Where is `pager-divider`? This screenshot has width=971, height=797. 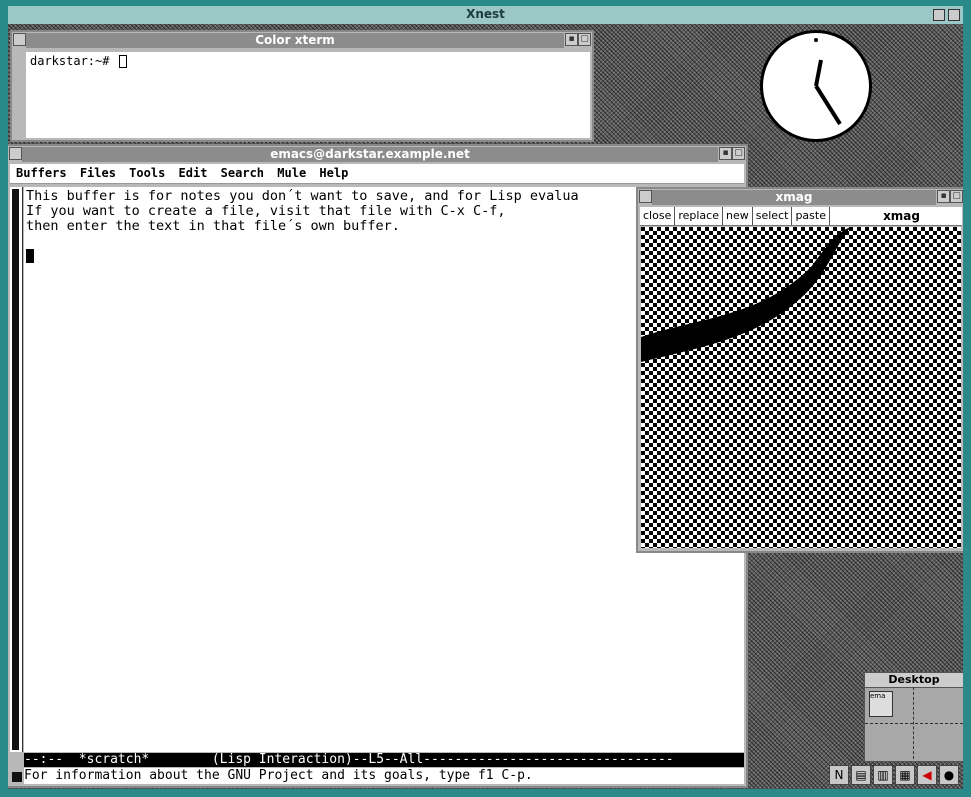 pager-divider is located at coordinates (914, 723).